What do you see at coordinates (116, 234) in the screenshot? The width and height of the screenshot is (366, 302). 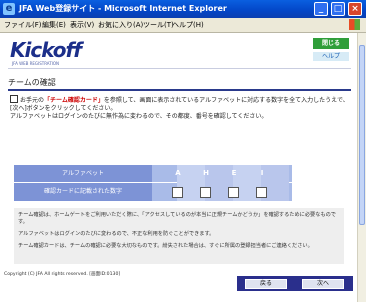 I see `note-2: アルファベットはログインのたびに変わるので、不正な利用を防ぐことができます。` at bounding box center [116, 234].